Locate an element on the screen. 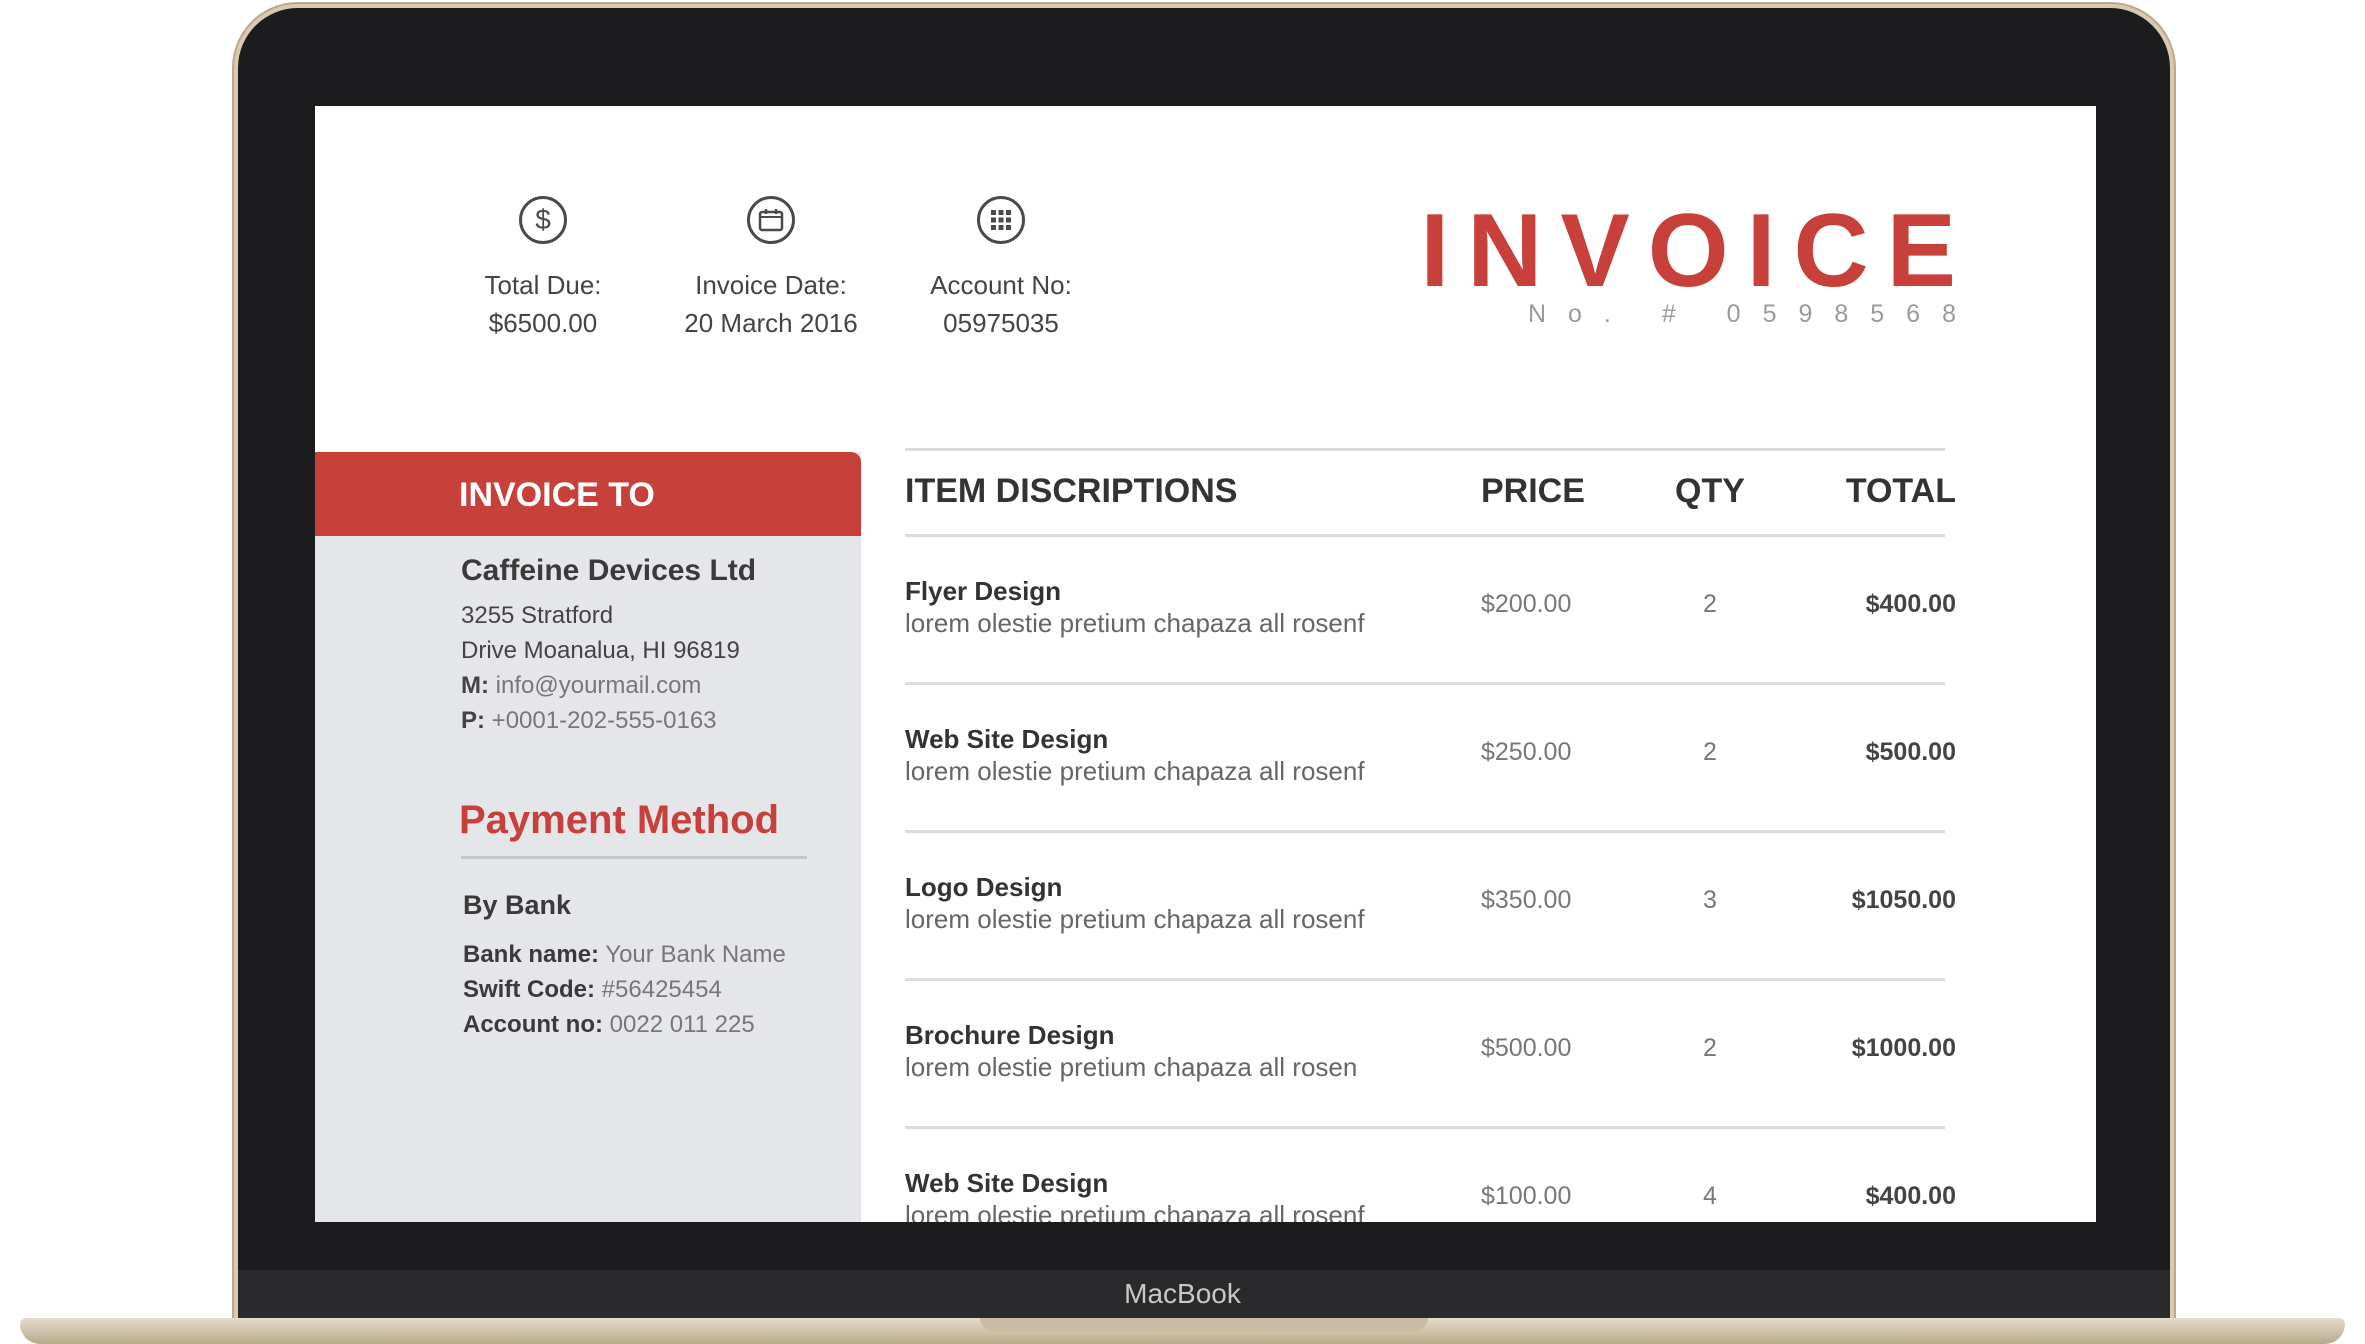  invoice-date-value: 20 March 2016 is located at coordinates (771, 323).